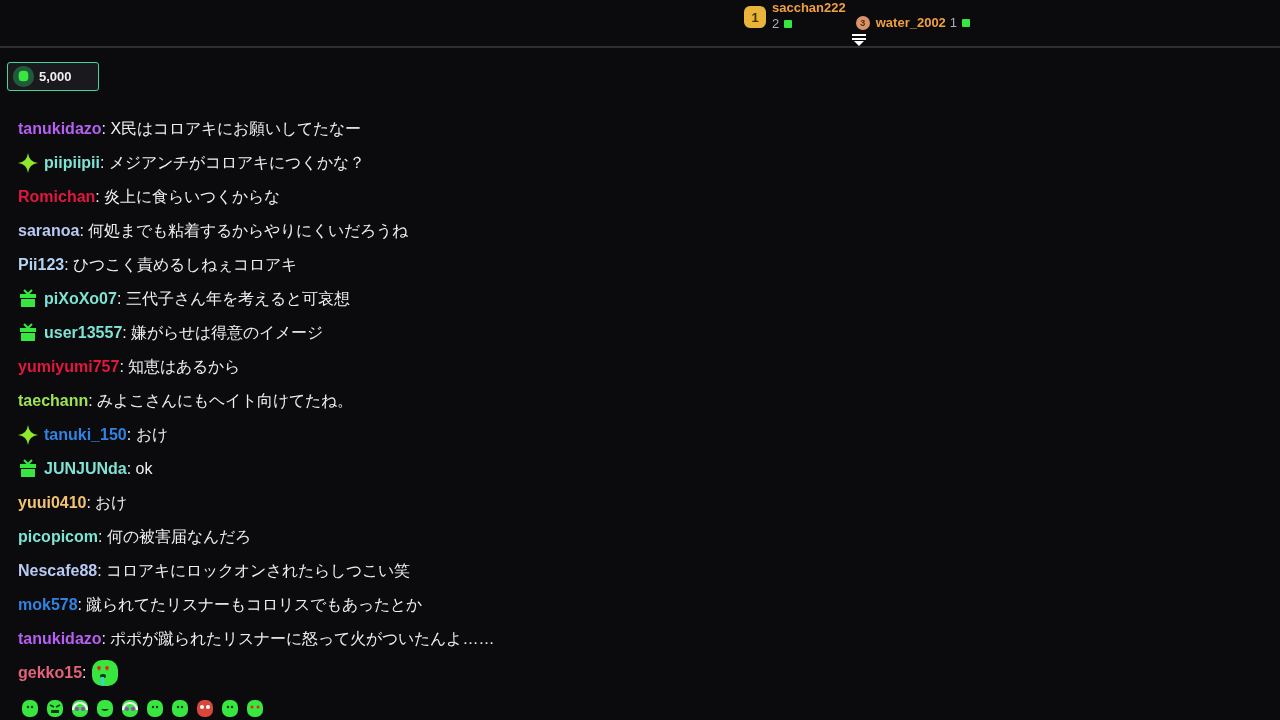  I want to click on username: Pii123, so click(41, 265).